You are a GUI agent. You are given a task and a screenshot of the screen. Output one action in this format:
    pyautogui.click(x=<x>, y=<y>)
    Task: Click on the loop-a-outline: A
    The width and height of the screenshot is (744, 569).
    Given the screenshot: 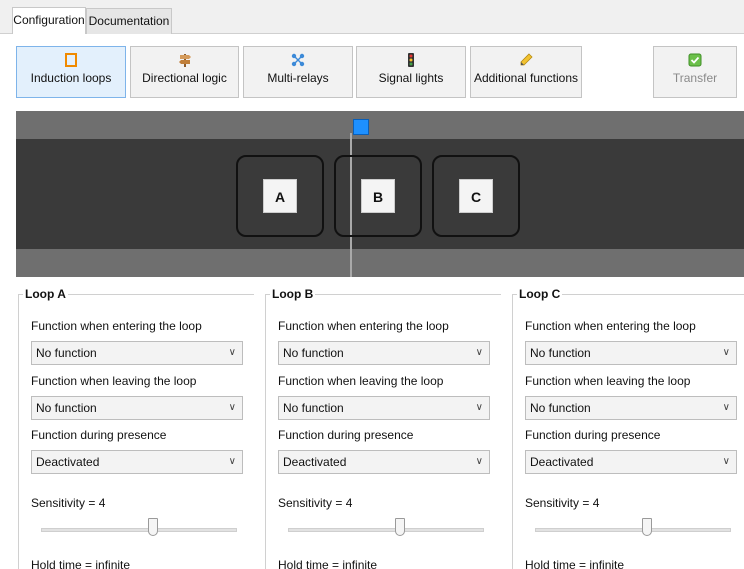 What is the action you would take?
    pyautogui.click(x=280, y=196)
    